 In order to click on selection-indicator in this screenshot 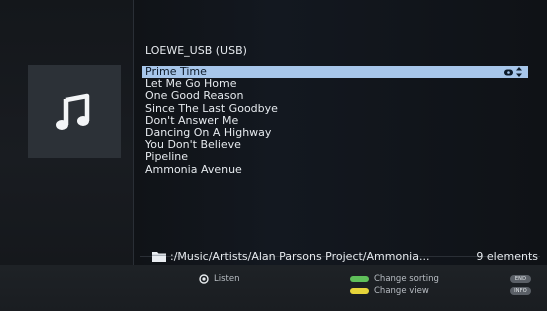, I will do `click(513, 72)`.